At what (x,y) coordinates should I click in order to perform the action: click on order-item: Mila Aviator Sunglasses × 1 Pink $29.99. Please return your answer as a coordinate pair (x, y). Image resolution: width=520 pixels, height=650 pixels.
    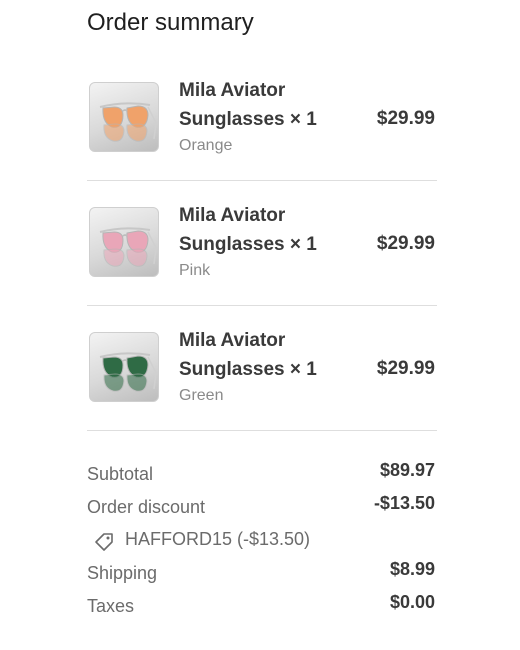
    Looking at the image, I should click on (262, 243).